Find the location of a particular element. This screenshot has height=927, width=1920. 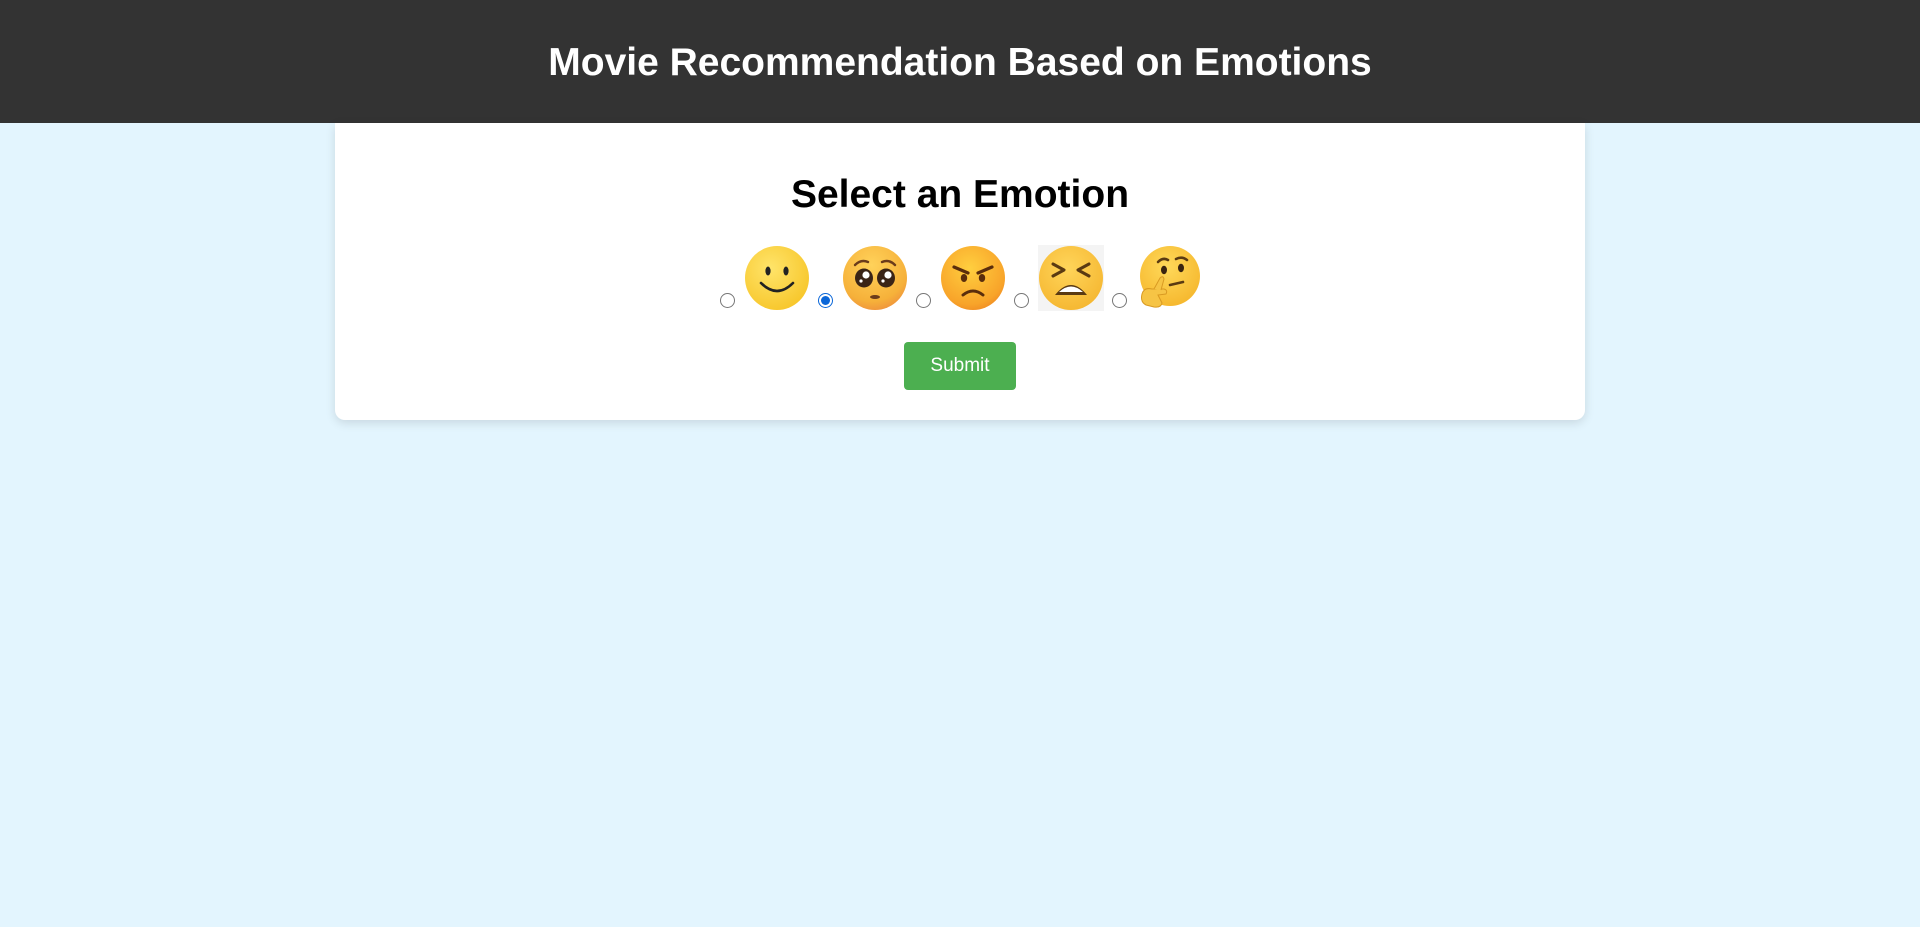

emotion-option-angry is located at coordinates (960, 278).